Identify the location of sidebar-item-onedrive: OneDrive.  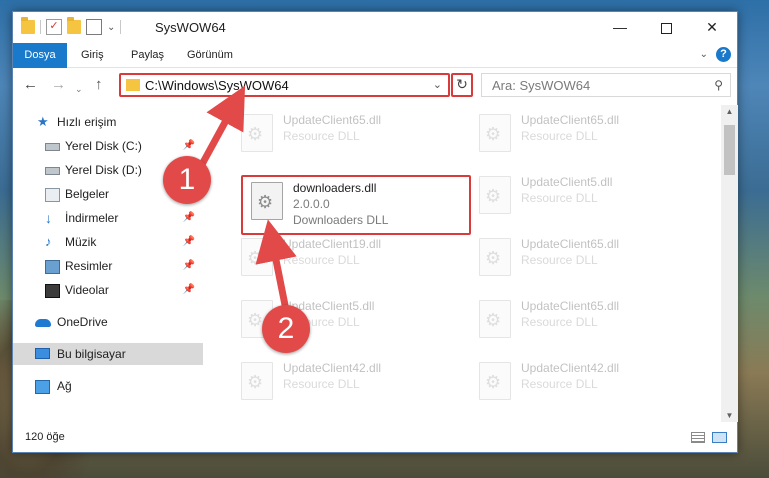
(108, 322).